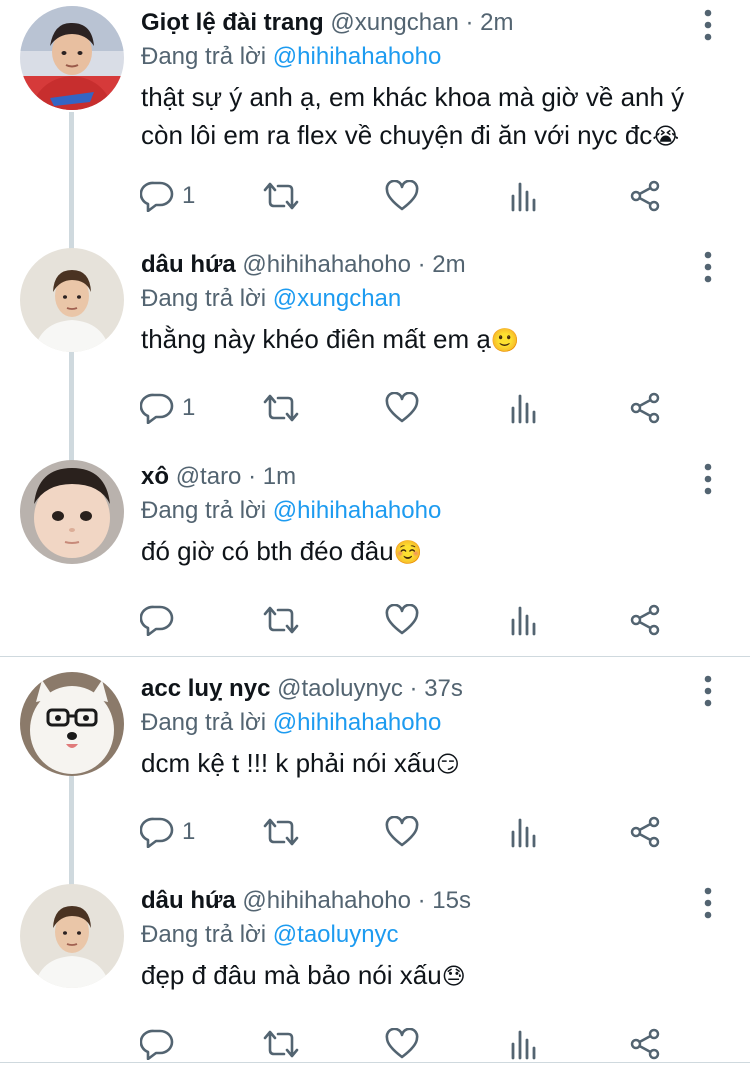  I want to click on timestamp: 15s, so click(451, 900).